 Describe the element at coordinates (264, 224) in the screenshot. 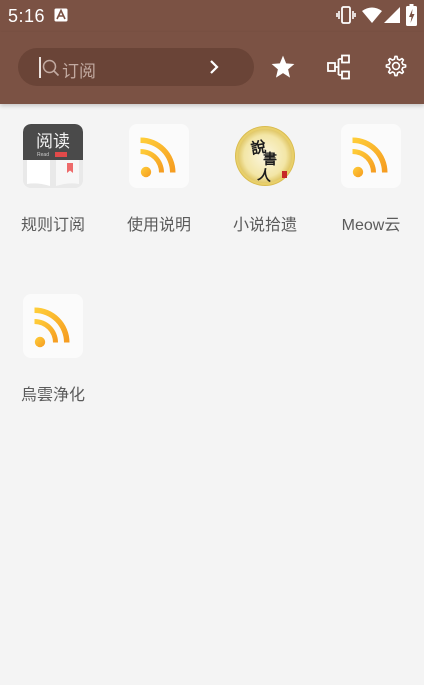

I see `subscription-label: 小说拾遗` at that location.